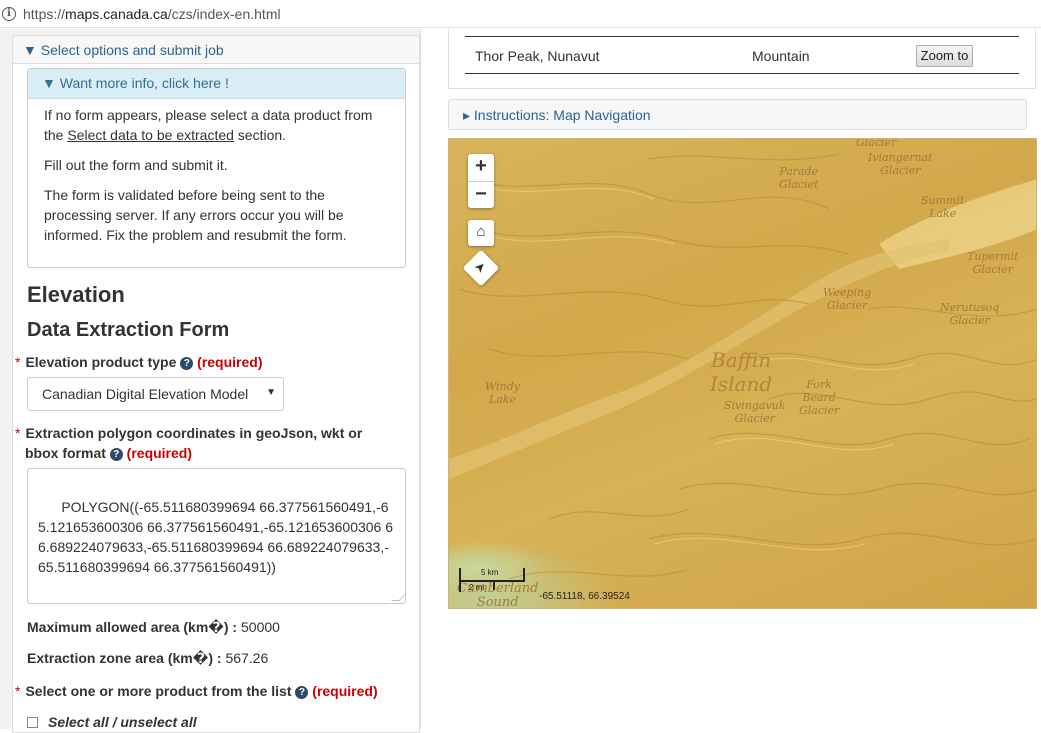  What do you see at coordinates (584, 596) in the screenshot?
I see `cursor-coordinates: -65.51118, 66.39524` at bounding box center [584, 596].